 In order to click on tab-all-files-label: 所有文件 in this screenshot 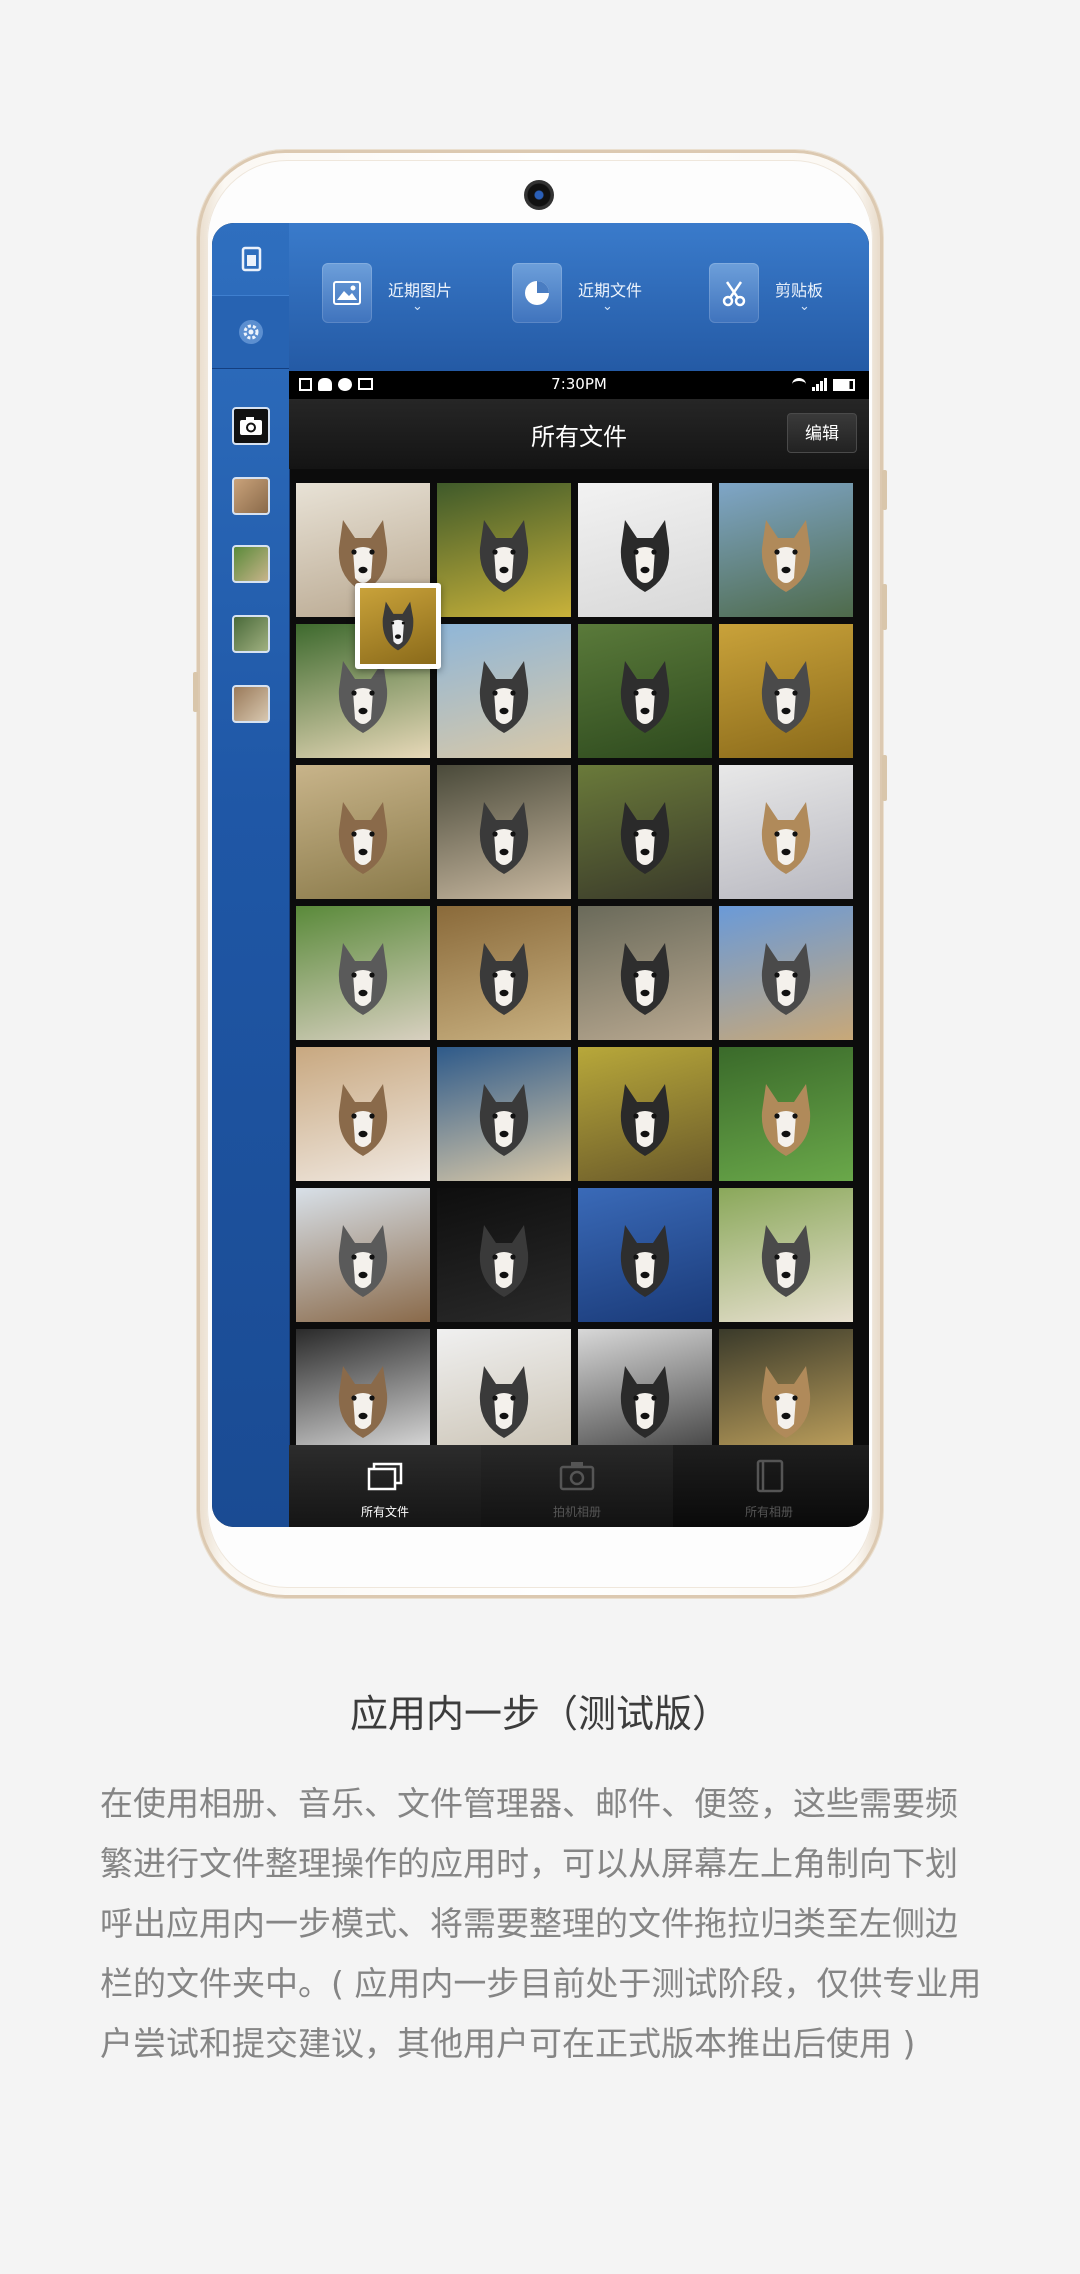, I will do `click(384, 1512)`.